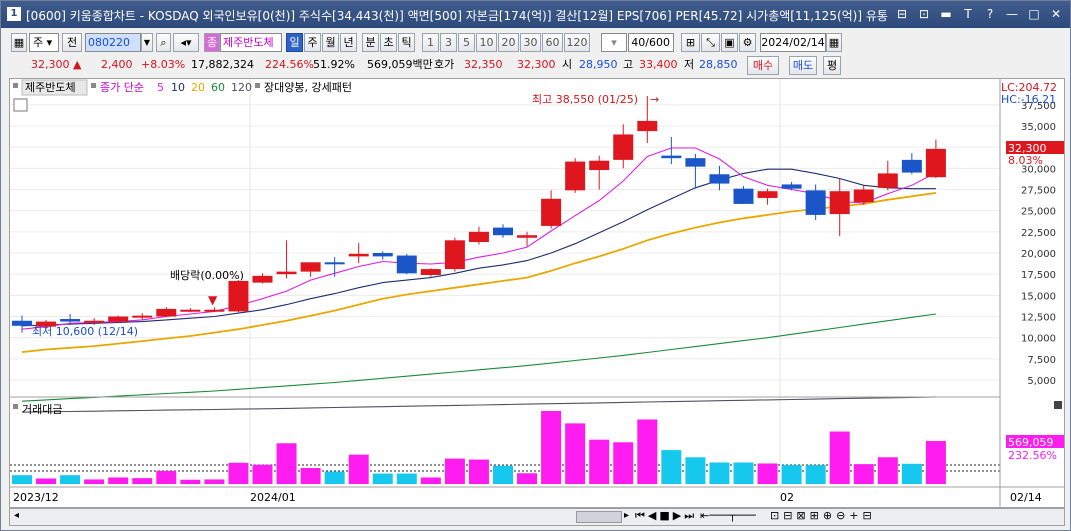 This screenshot has height=531, width=1071. I want to click on interval-3: 3, so click(448, 42).